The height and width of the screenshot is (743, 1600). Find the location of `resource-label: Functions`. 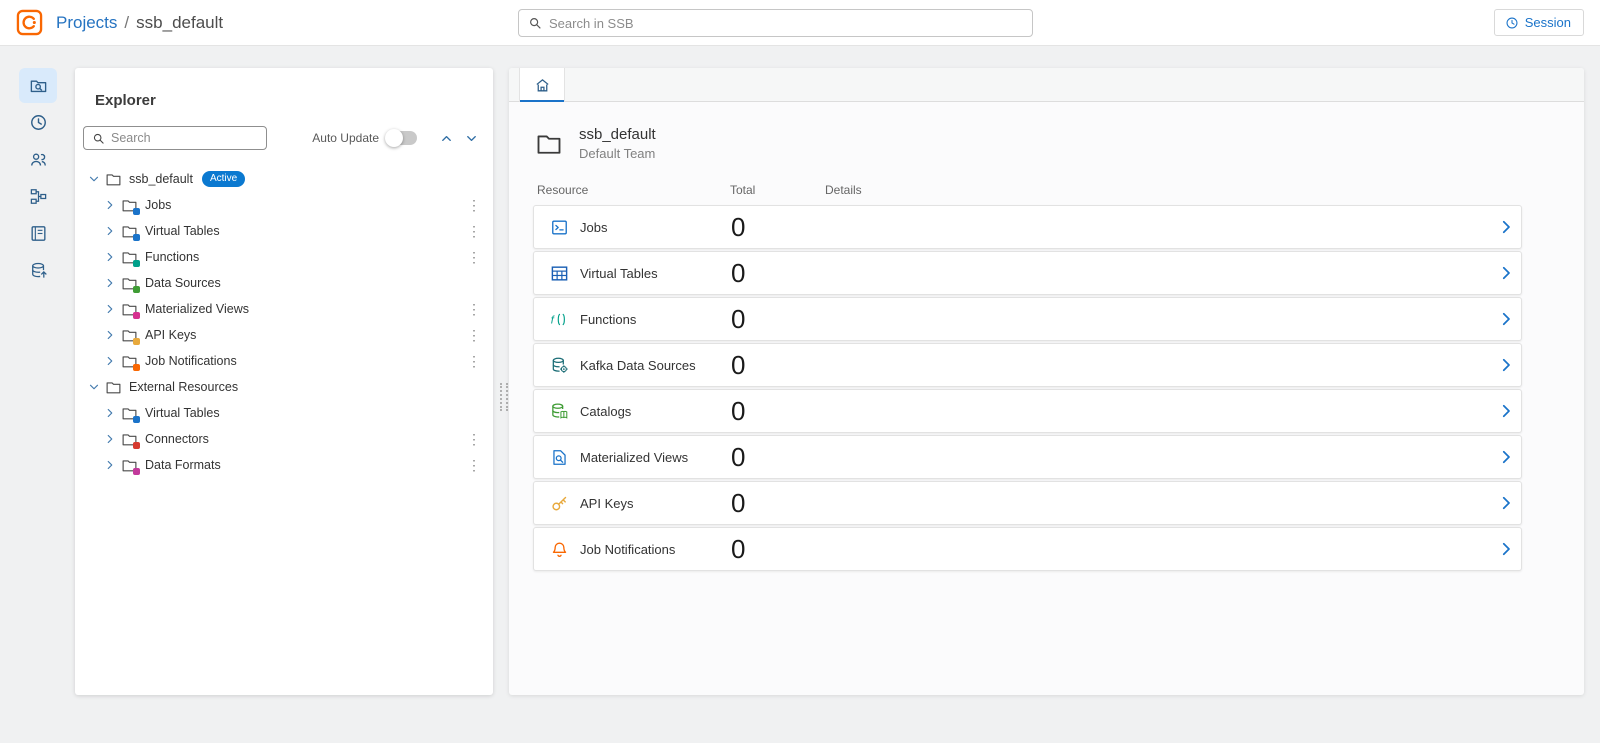

resource-label: Functions is located at coordinates (608, 319).